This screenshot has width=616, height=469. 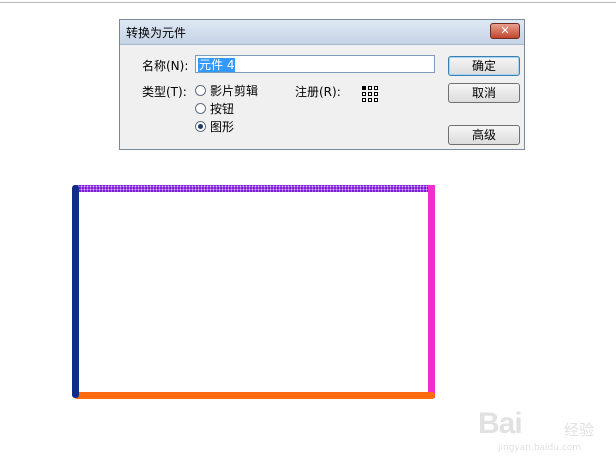 I want to click on reg-point-top, so click(x=370, y=88).